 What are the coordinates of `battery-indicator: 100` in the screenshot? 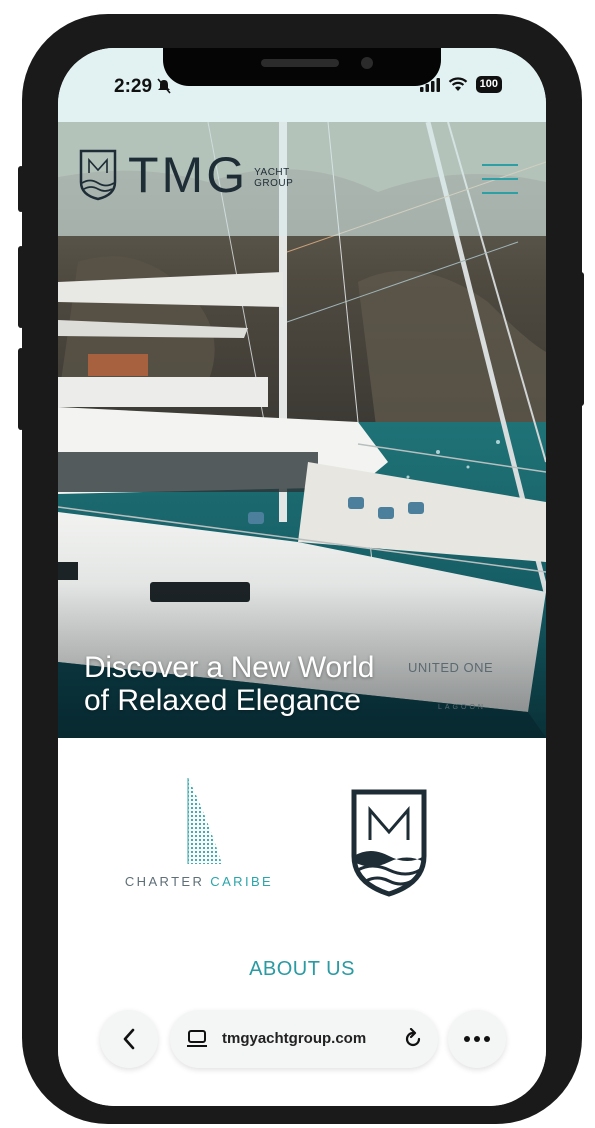 It's located at (488, 84).